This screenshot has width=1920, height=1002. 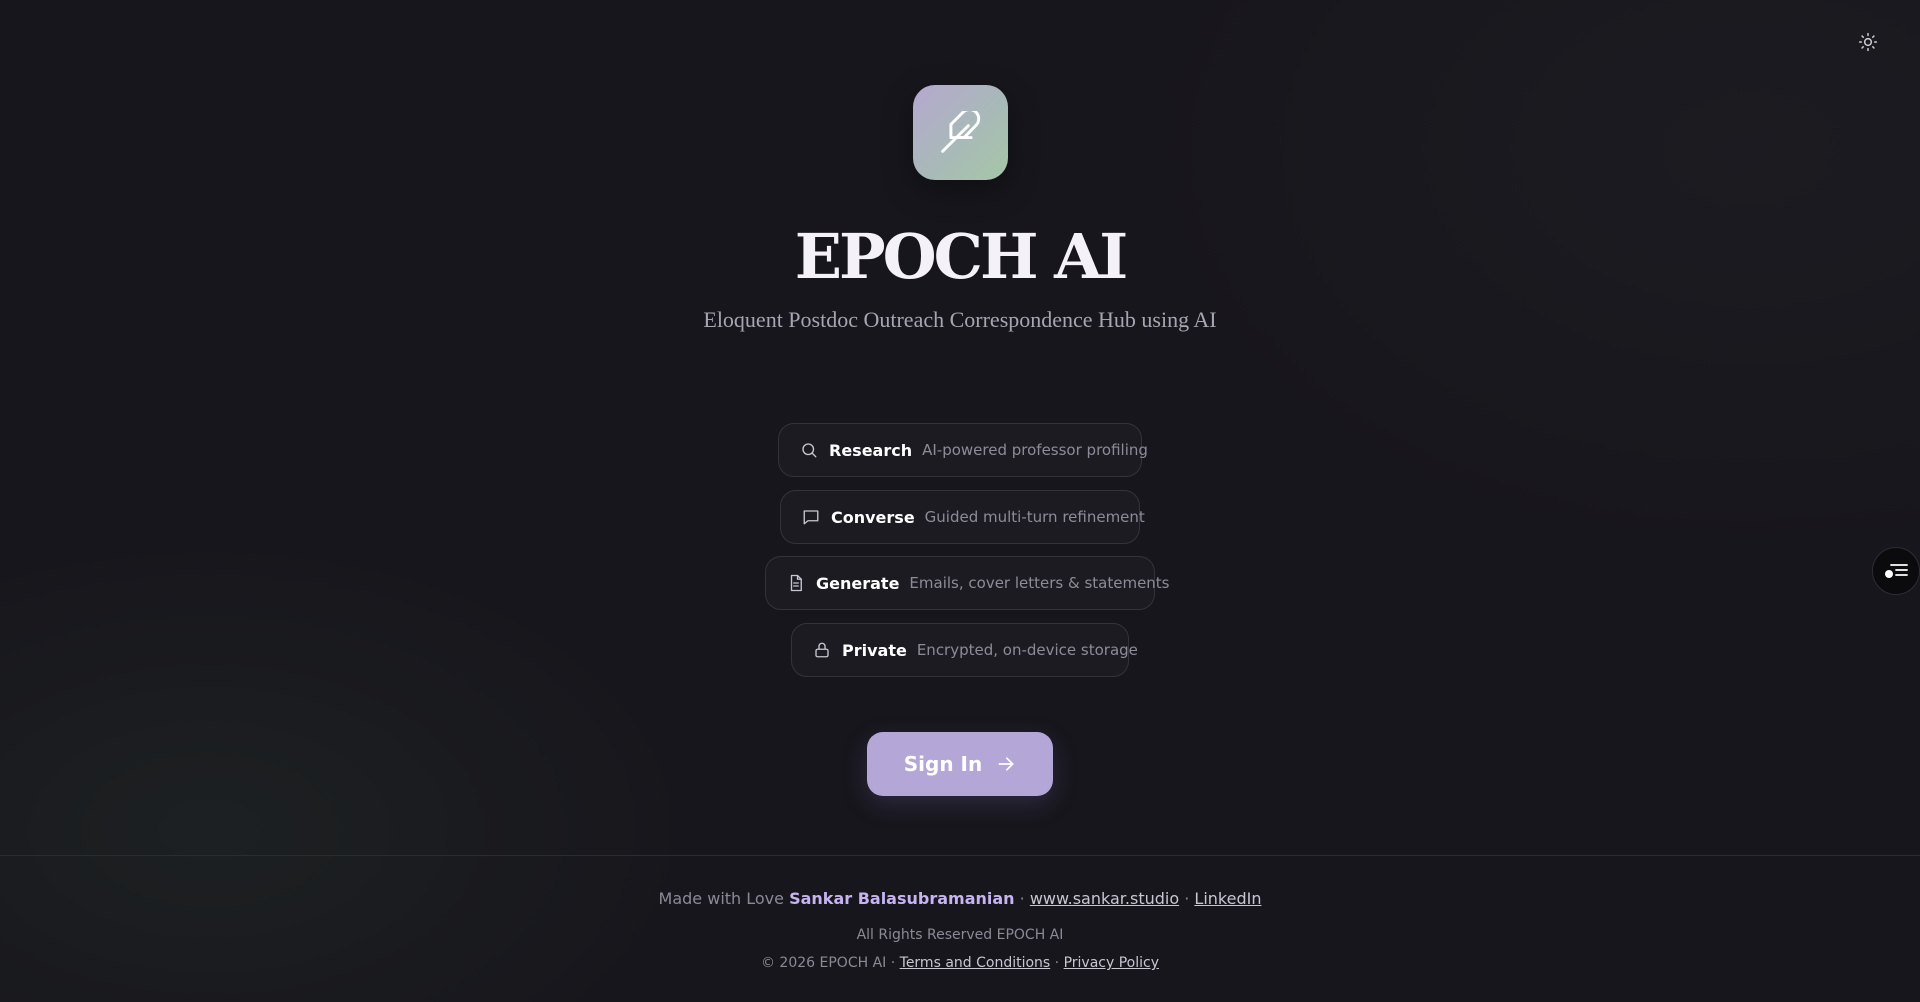 I want to click on feature-converse: Converse Guided multi-turn refinement, so click(x=962, y=517).